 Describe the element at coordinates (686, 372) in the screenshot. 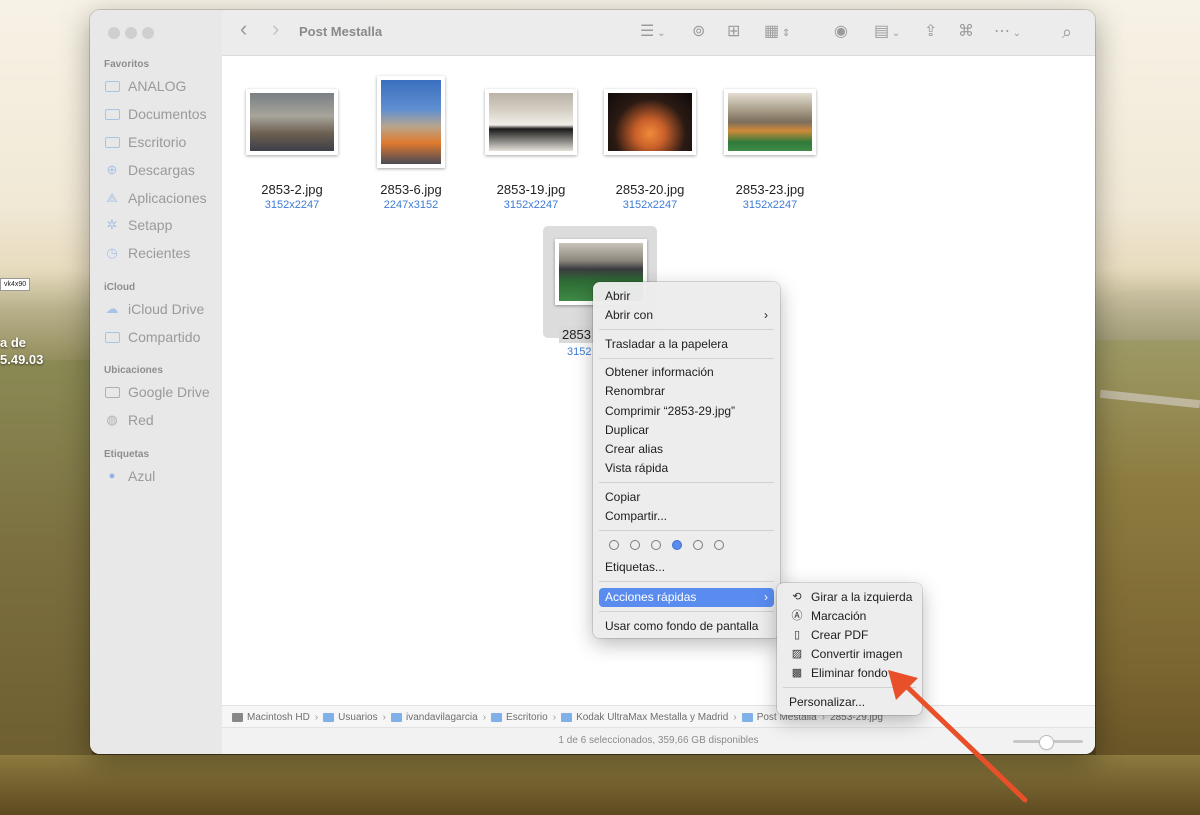

I see `menu-item-obtener-info: Obtener información` at that location.